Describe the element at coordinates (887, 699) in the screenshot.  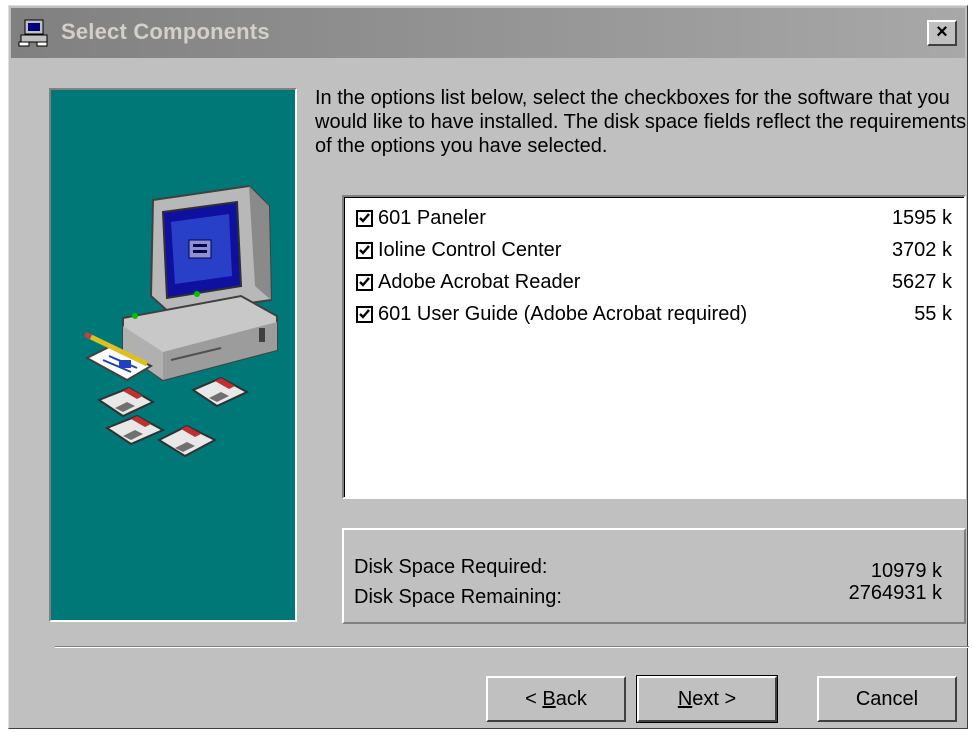
I see `cancel-button: Cancel` at that location.